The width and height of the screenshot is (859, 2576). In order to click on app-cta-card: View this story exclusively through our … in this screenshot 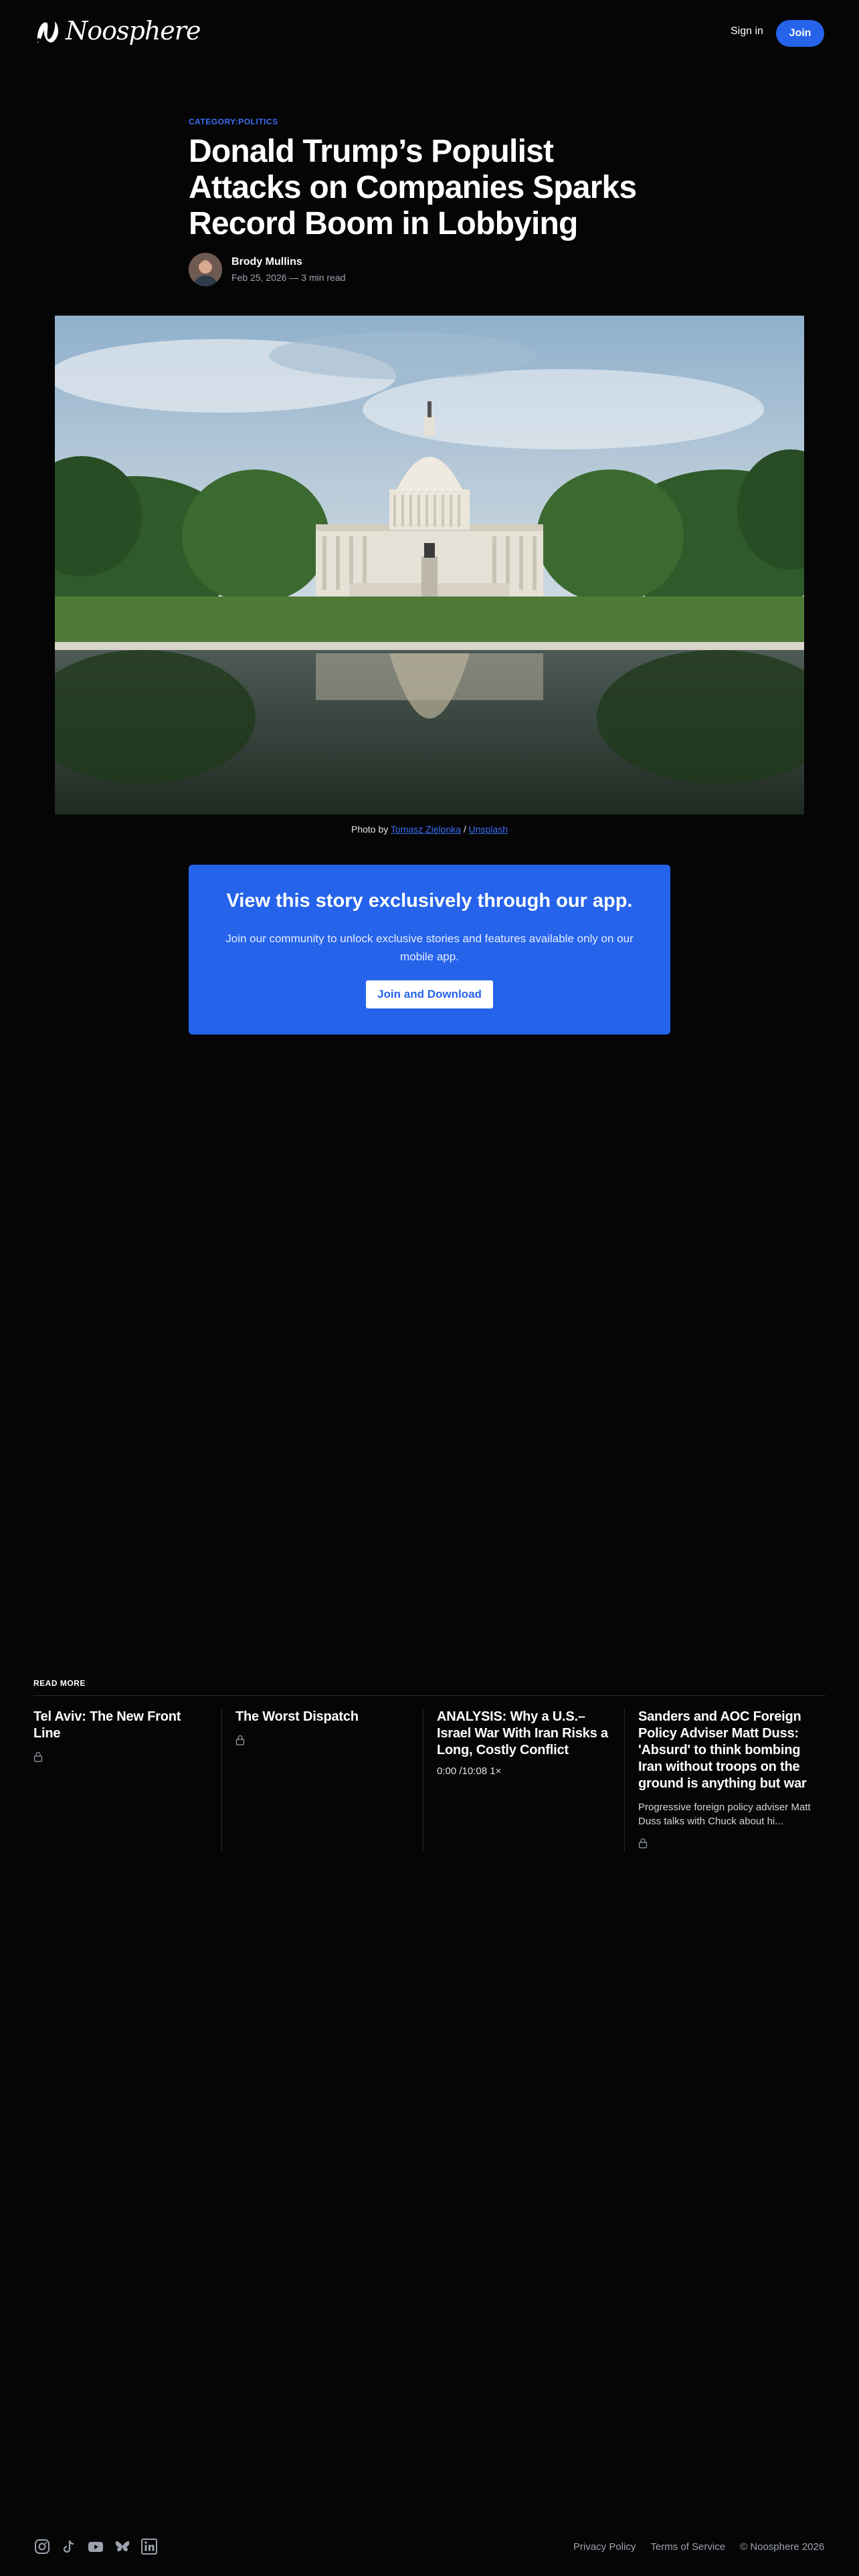, I will do `click(429, 950)`.